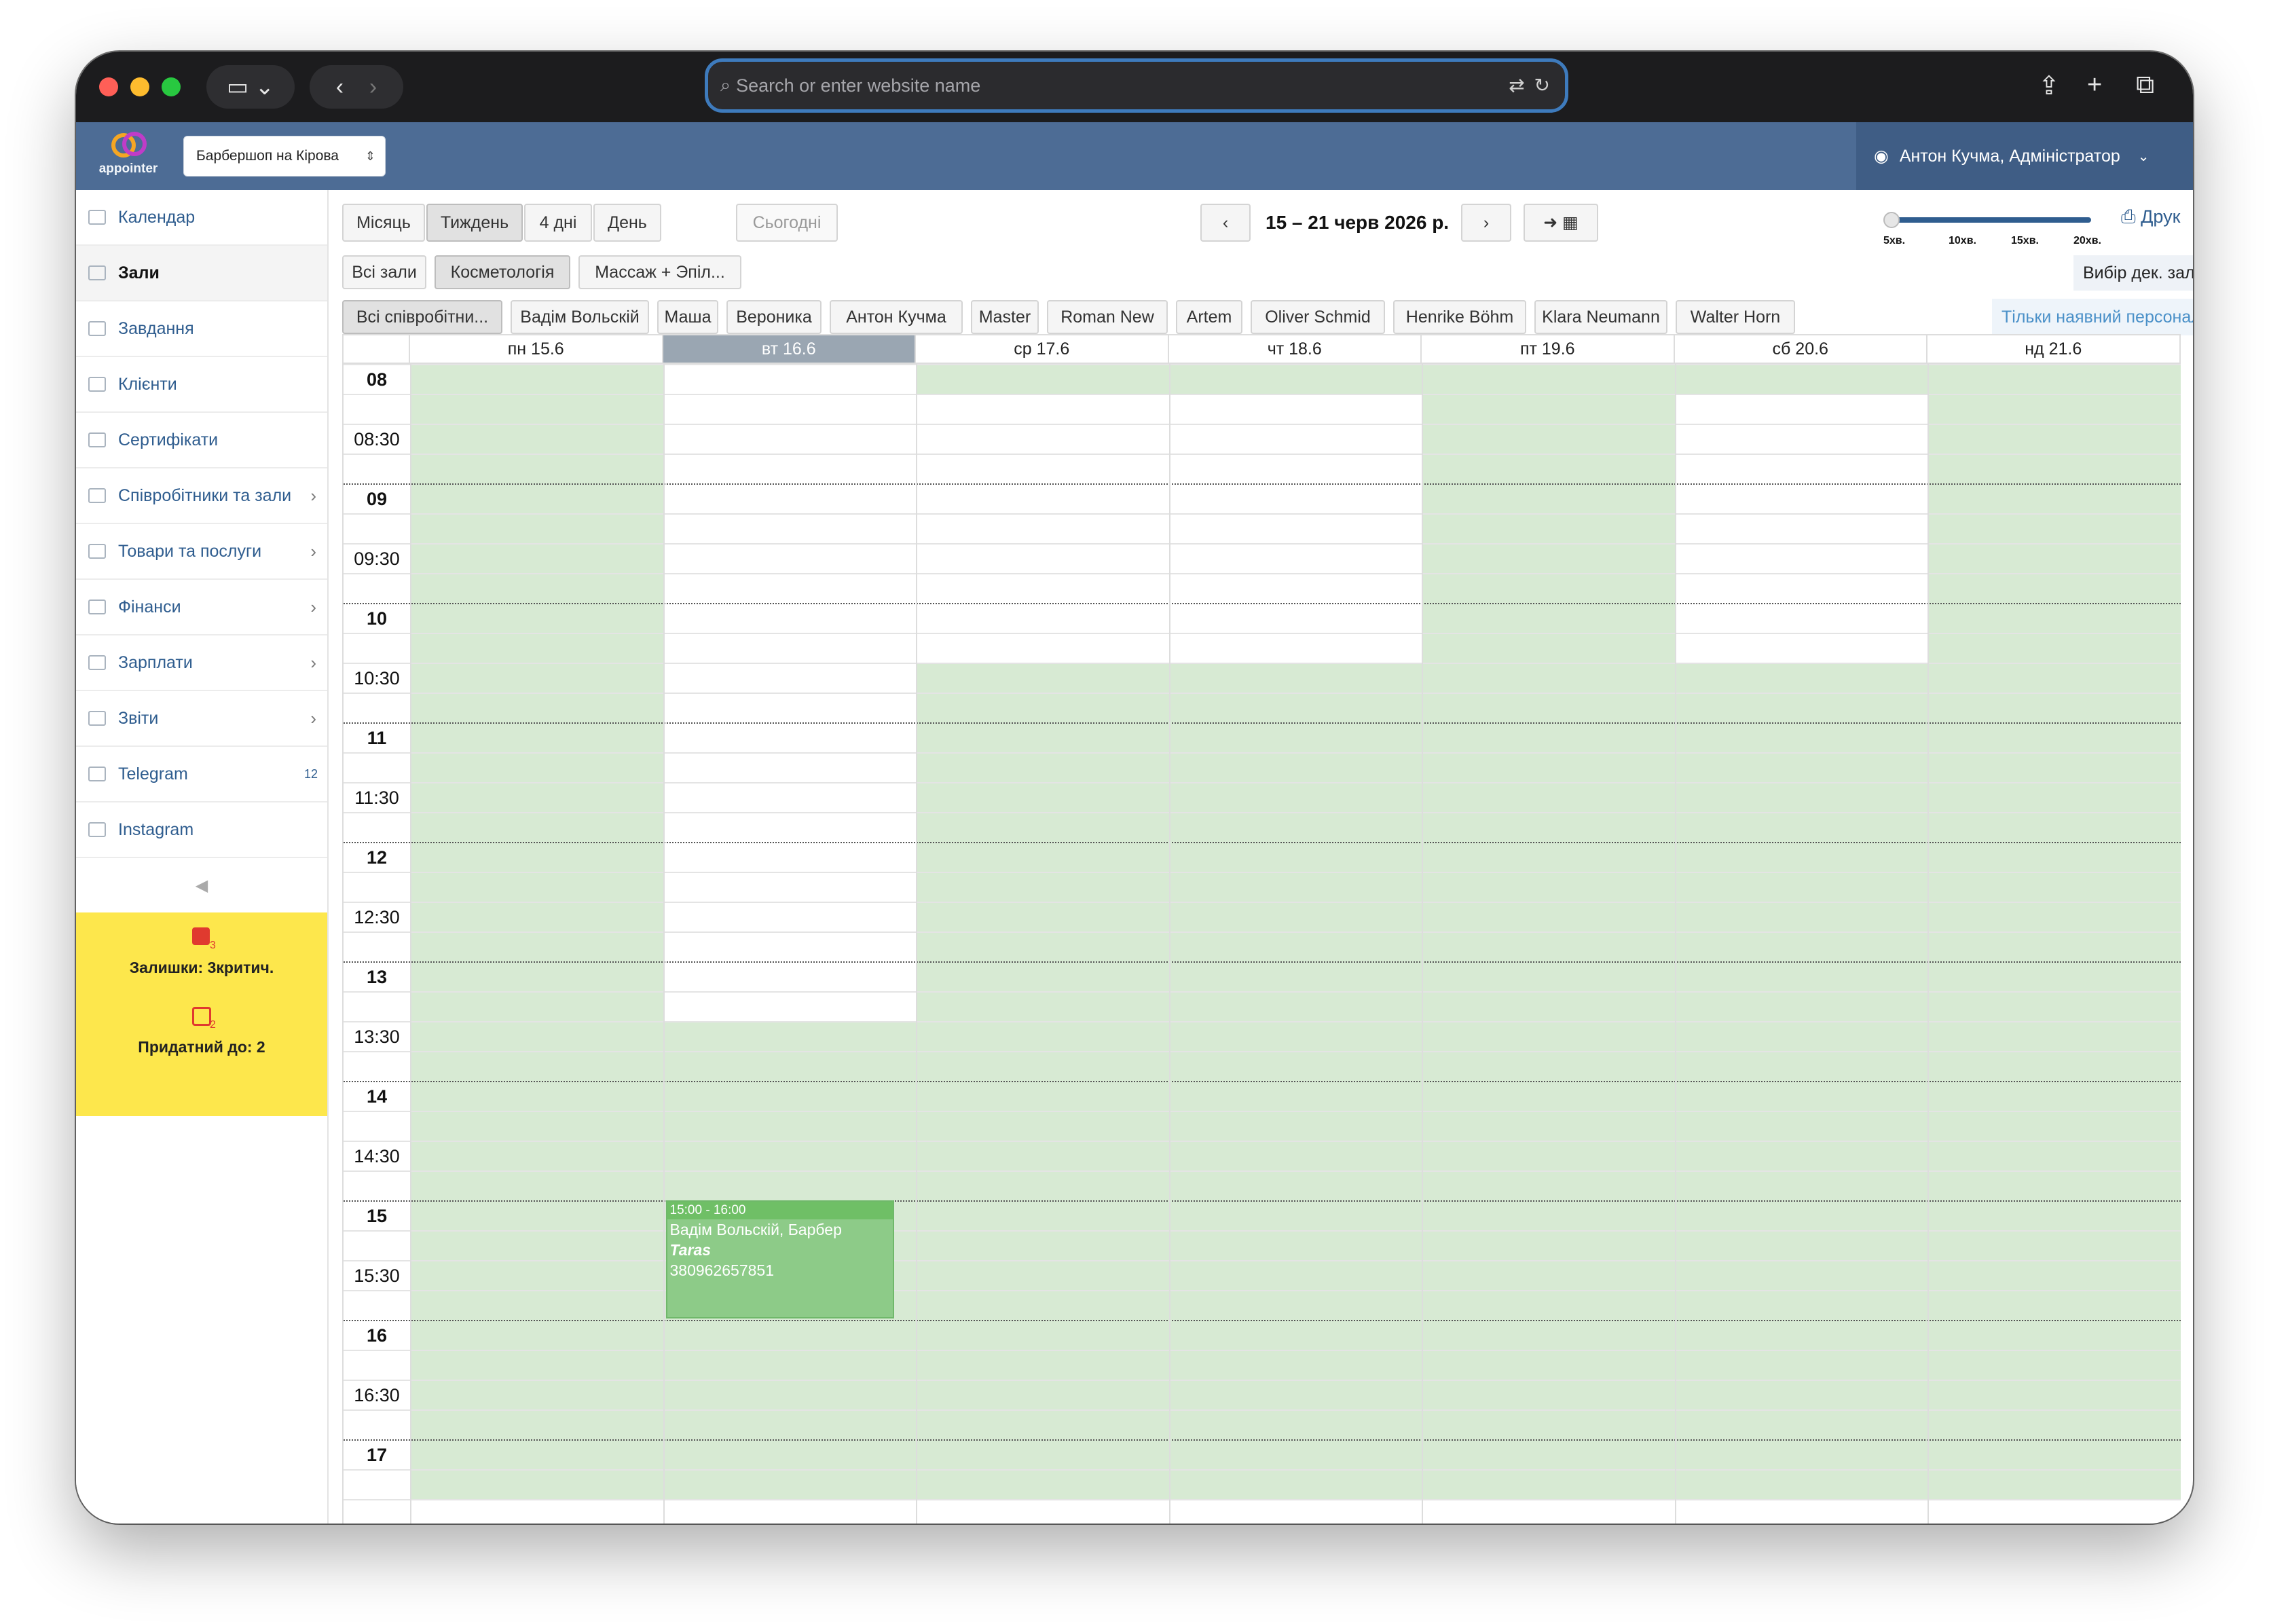 The image size is (2269, 1624). Describe the element at coordinates (790, 349) in the screenshot. I see `day-header: вт 16.6` at that location.